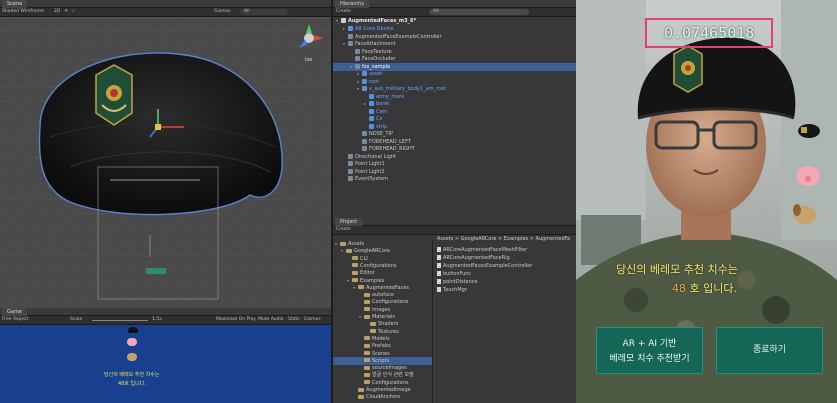 This screenshot has height=403, width=837. What do you see at coordinates (769, 350) in the screenshot?
I see `exit-button: 종료하기` at bounding box center [769, 350].